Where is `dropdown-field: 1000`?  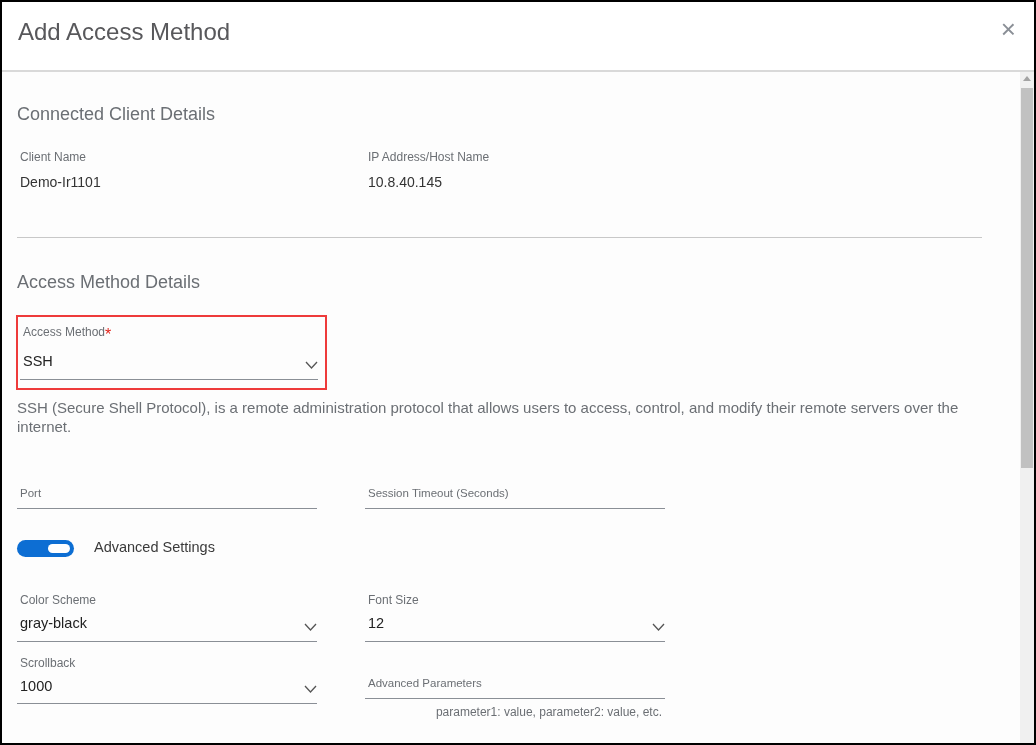
dropdown-field: 1000 is located at coordinates (167, 690).